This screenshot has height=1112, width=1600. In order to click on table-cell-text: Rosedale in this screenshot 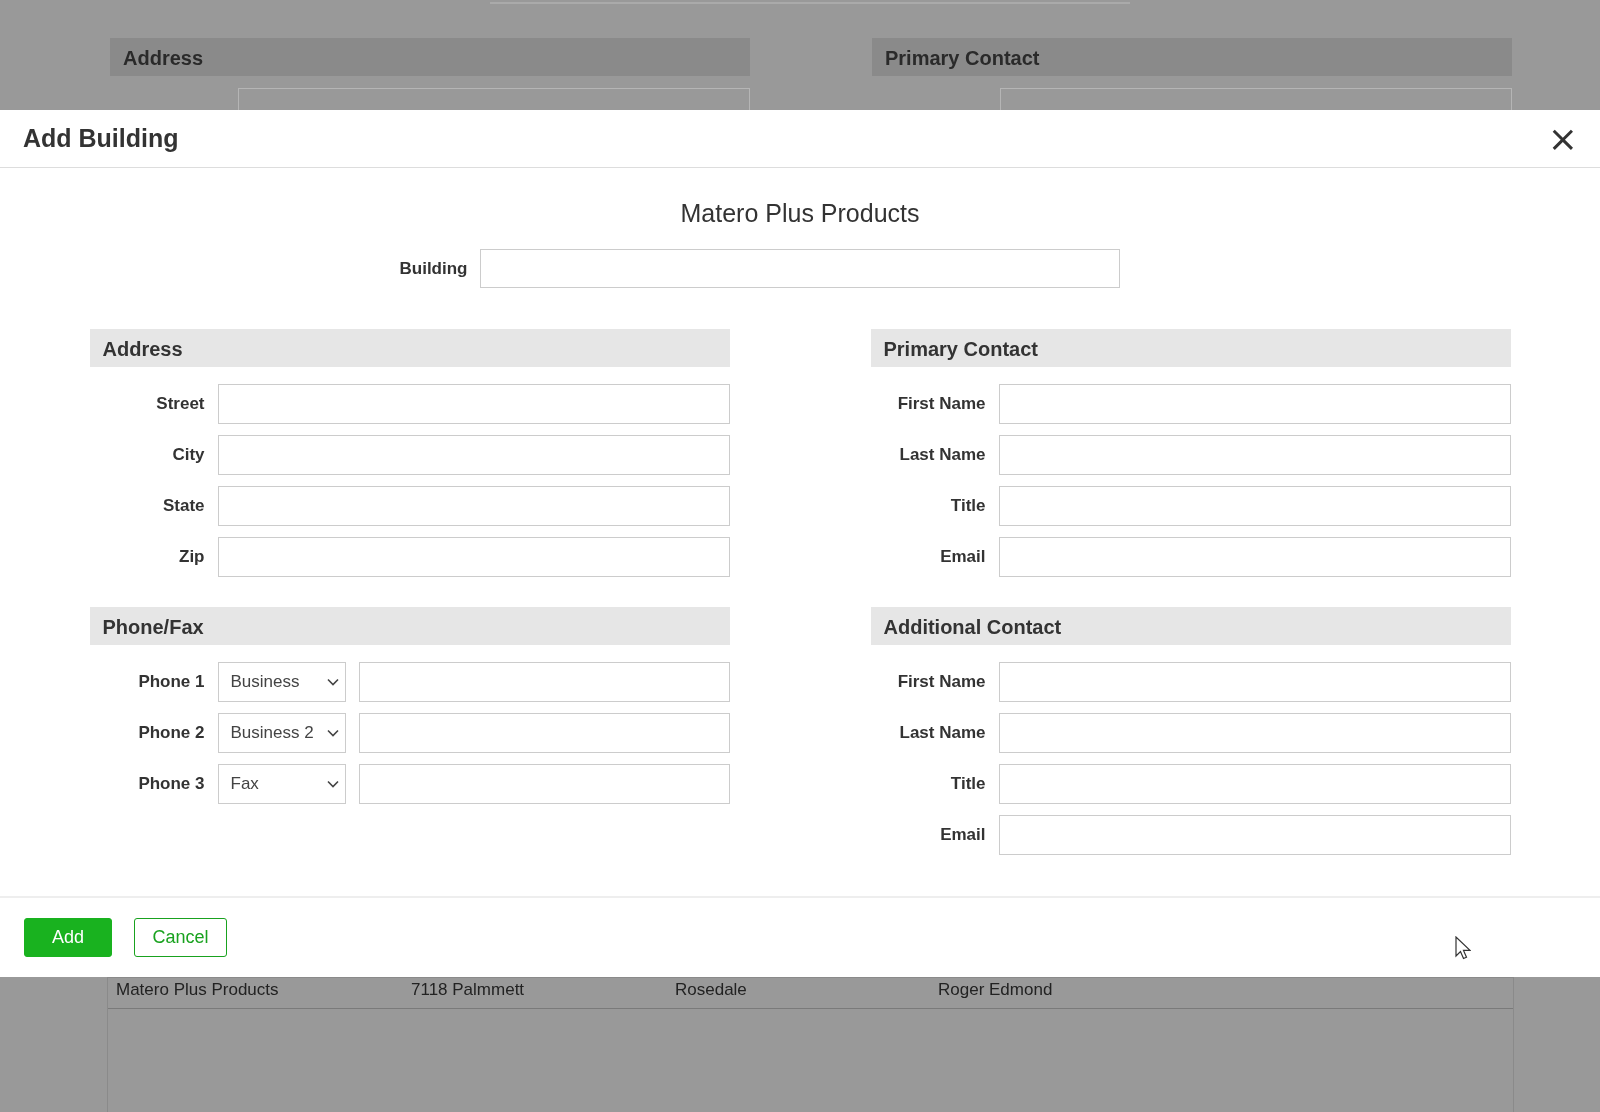, I will do `click(711, 990)`.